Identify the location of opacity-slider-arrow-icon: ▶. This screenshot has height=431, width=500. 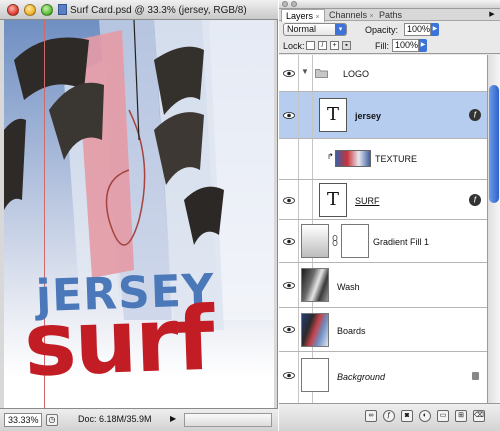
(435, 29).